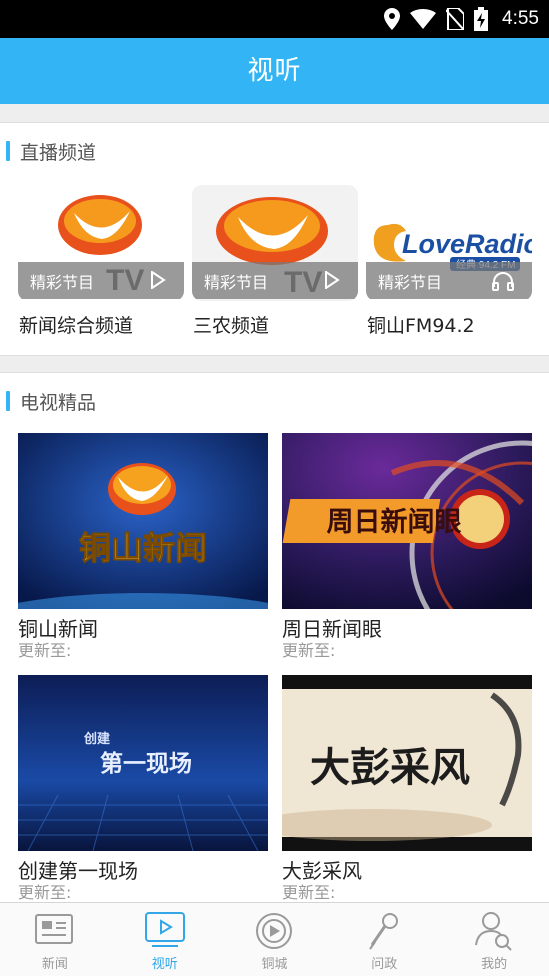 This screenshot has width=549, height=976. I want to click on program-poster: 创建 第一现场, so click(143, 763).